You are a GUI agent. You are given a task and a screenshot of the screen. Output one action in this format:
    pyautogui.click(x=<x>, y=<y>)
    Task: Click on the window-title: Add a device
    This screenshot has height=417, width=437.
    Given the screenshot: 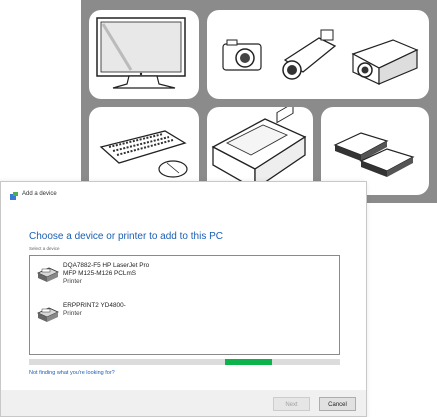 What is the action you would take?
    pyautogui.click(x=39, y=194)
    